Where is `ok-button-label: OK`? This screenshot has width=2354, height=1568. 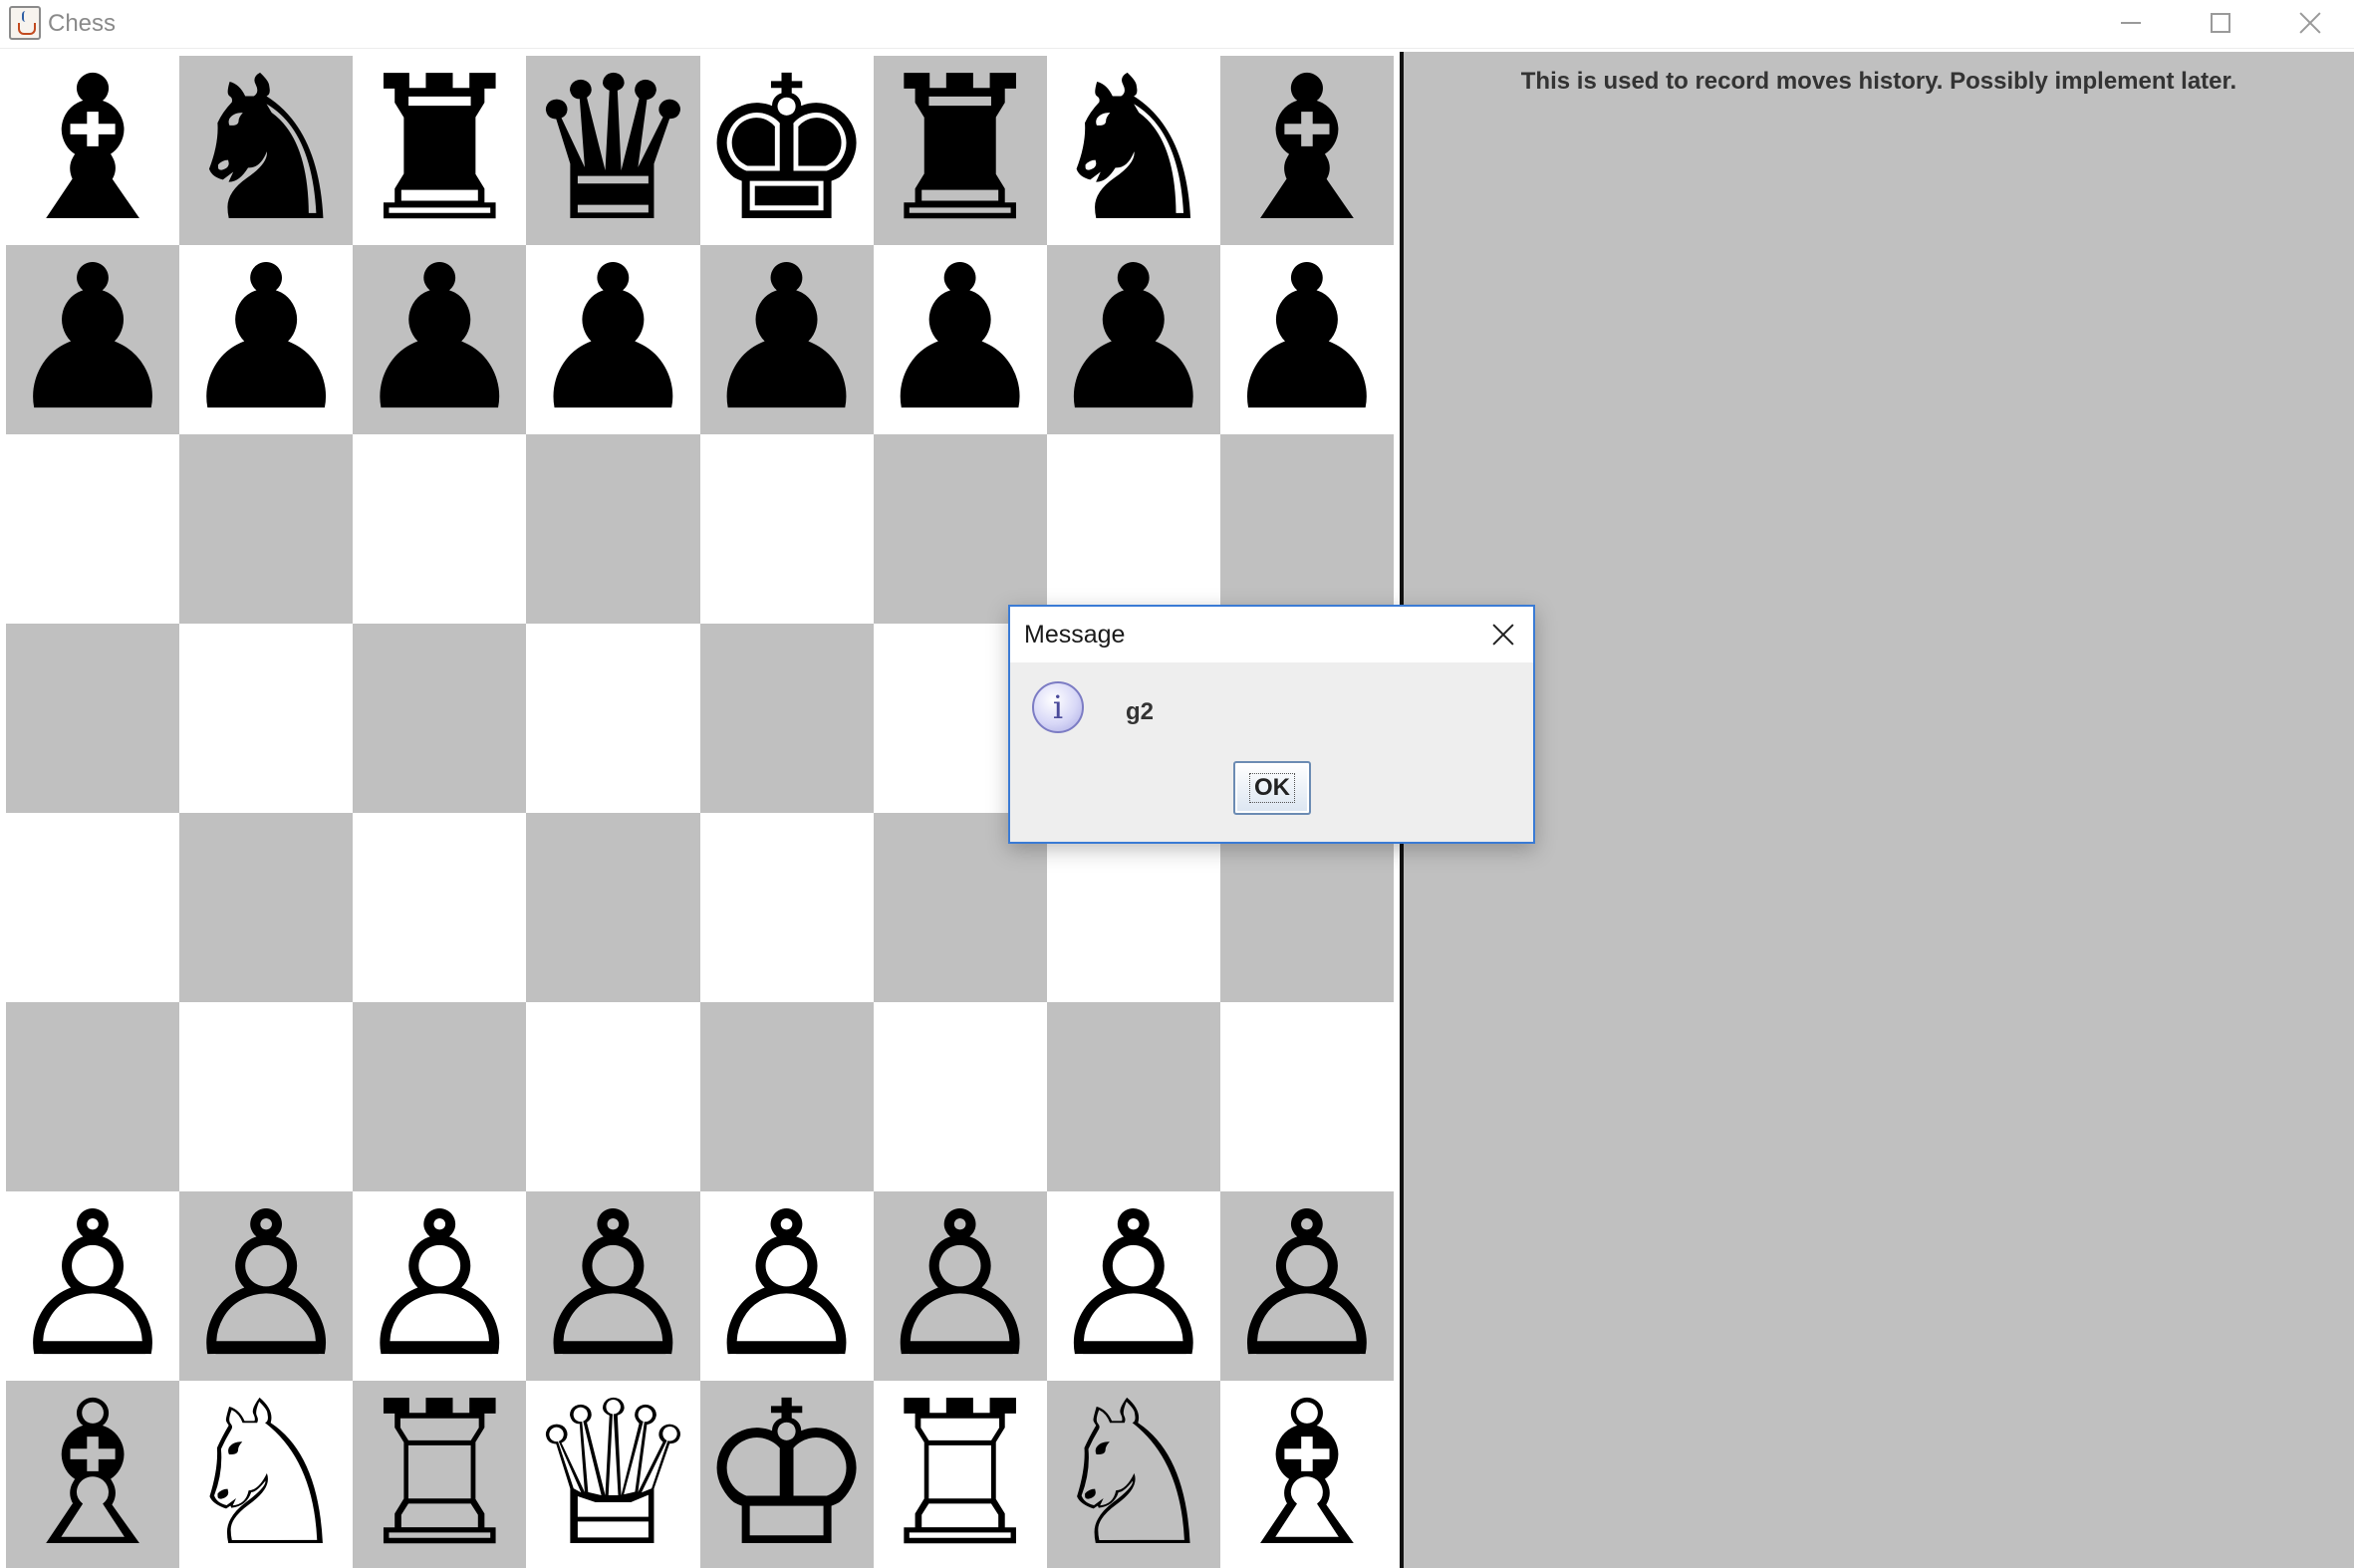 ok-button-label: OK is located at coordinates (1272, 788).